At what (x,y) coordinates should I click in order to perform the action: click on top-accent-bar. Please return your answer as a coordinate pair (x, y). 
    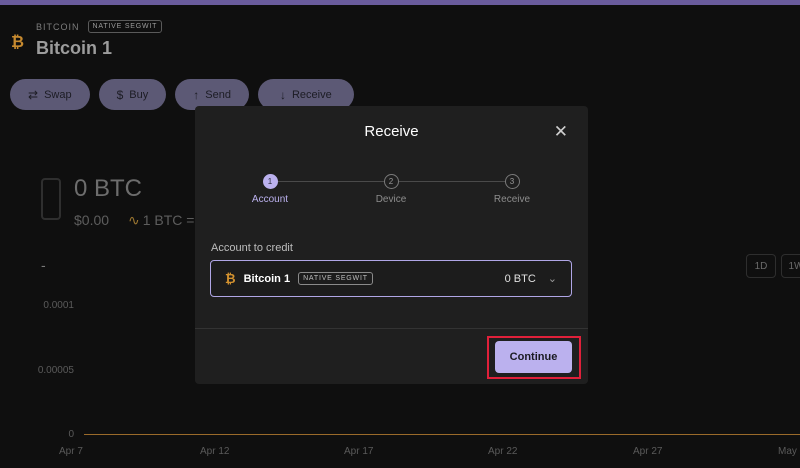
    Looking at the image, I should click on (400, 2).